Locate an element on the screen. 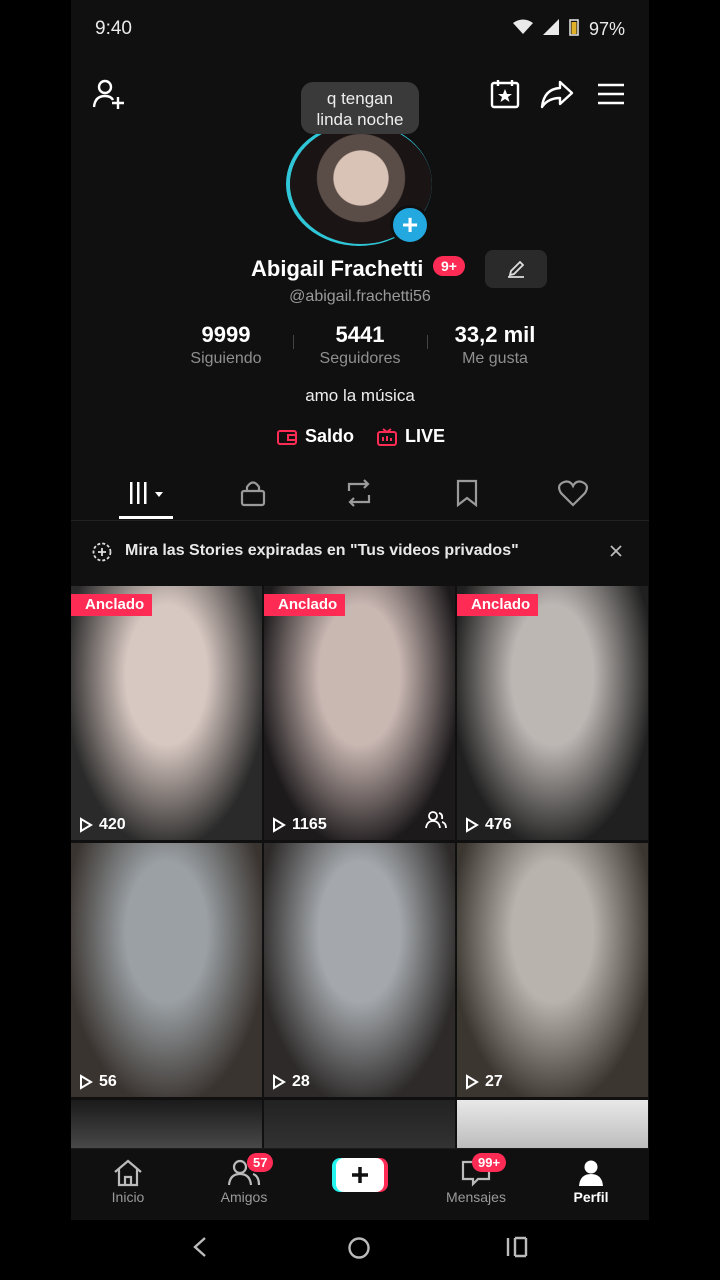  saldo-label: Saldo is located at coordinates (330, 436).